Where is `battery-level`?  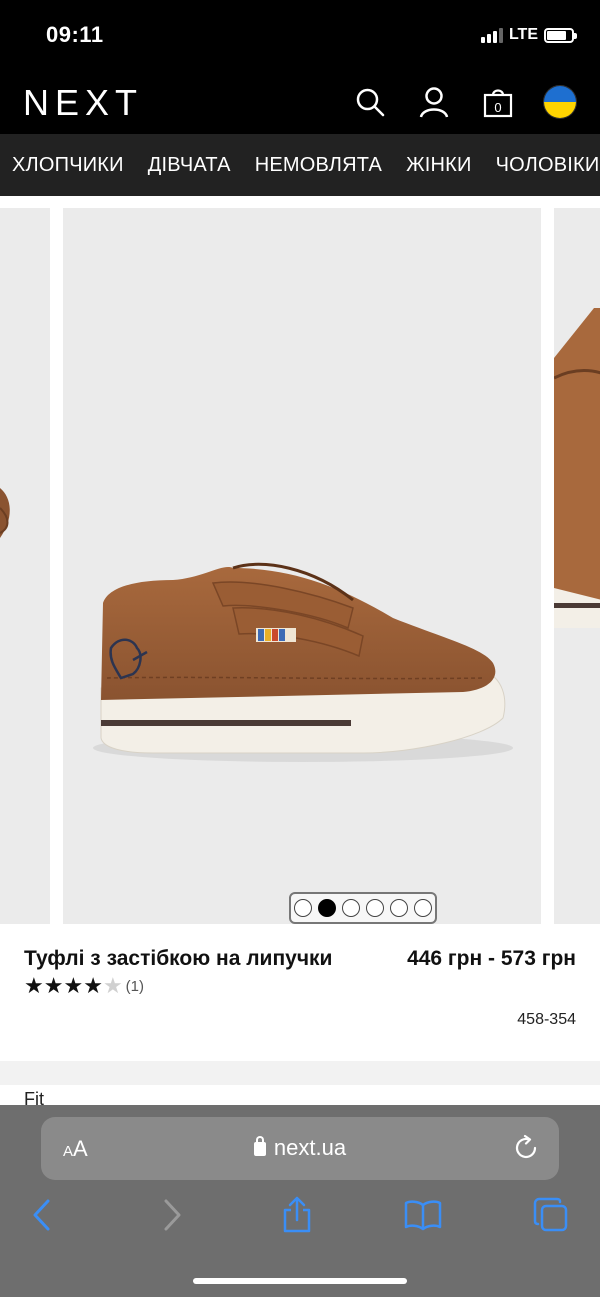
battery-level is located at coordinates (557, 35).